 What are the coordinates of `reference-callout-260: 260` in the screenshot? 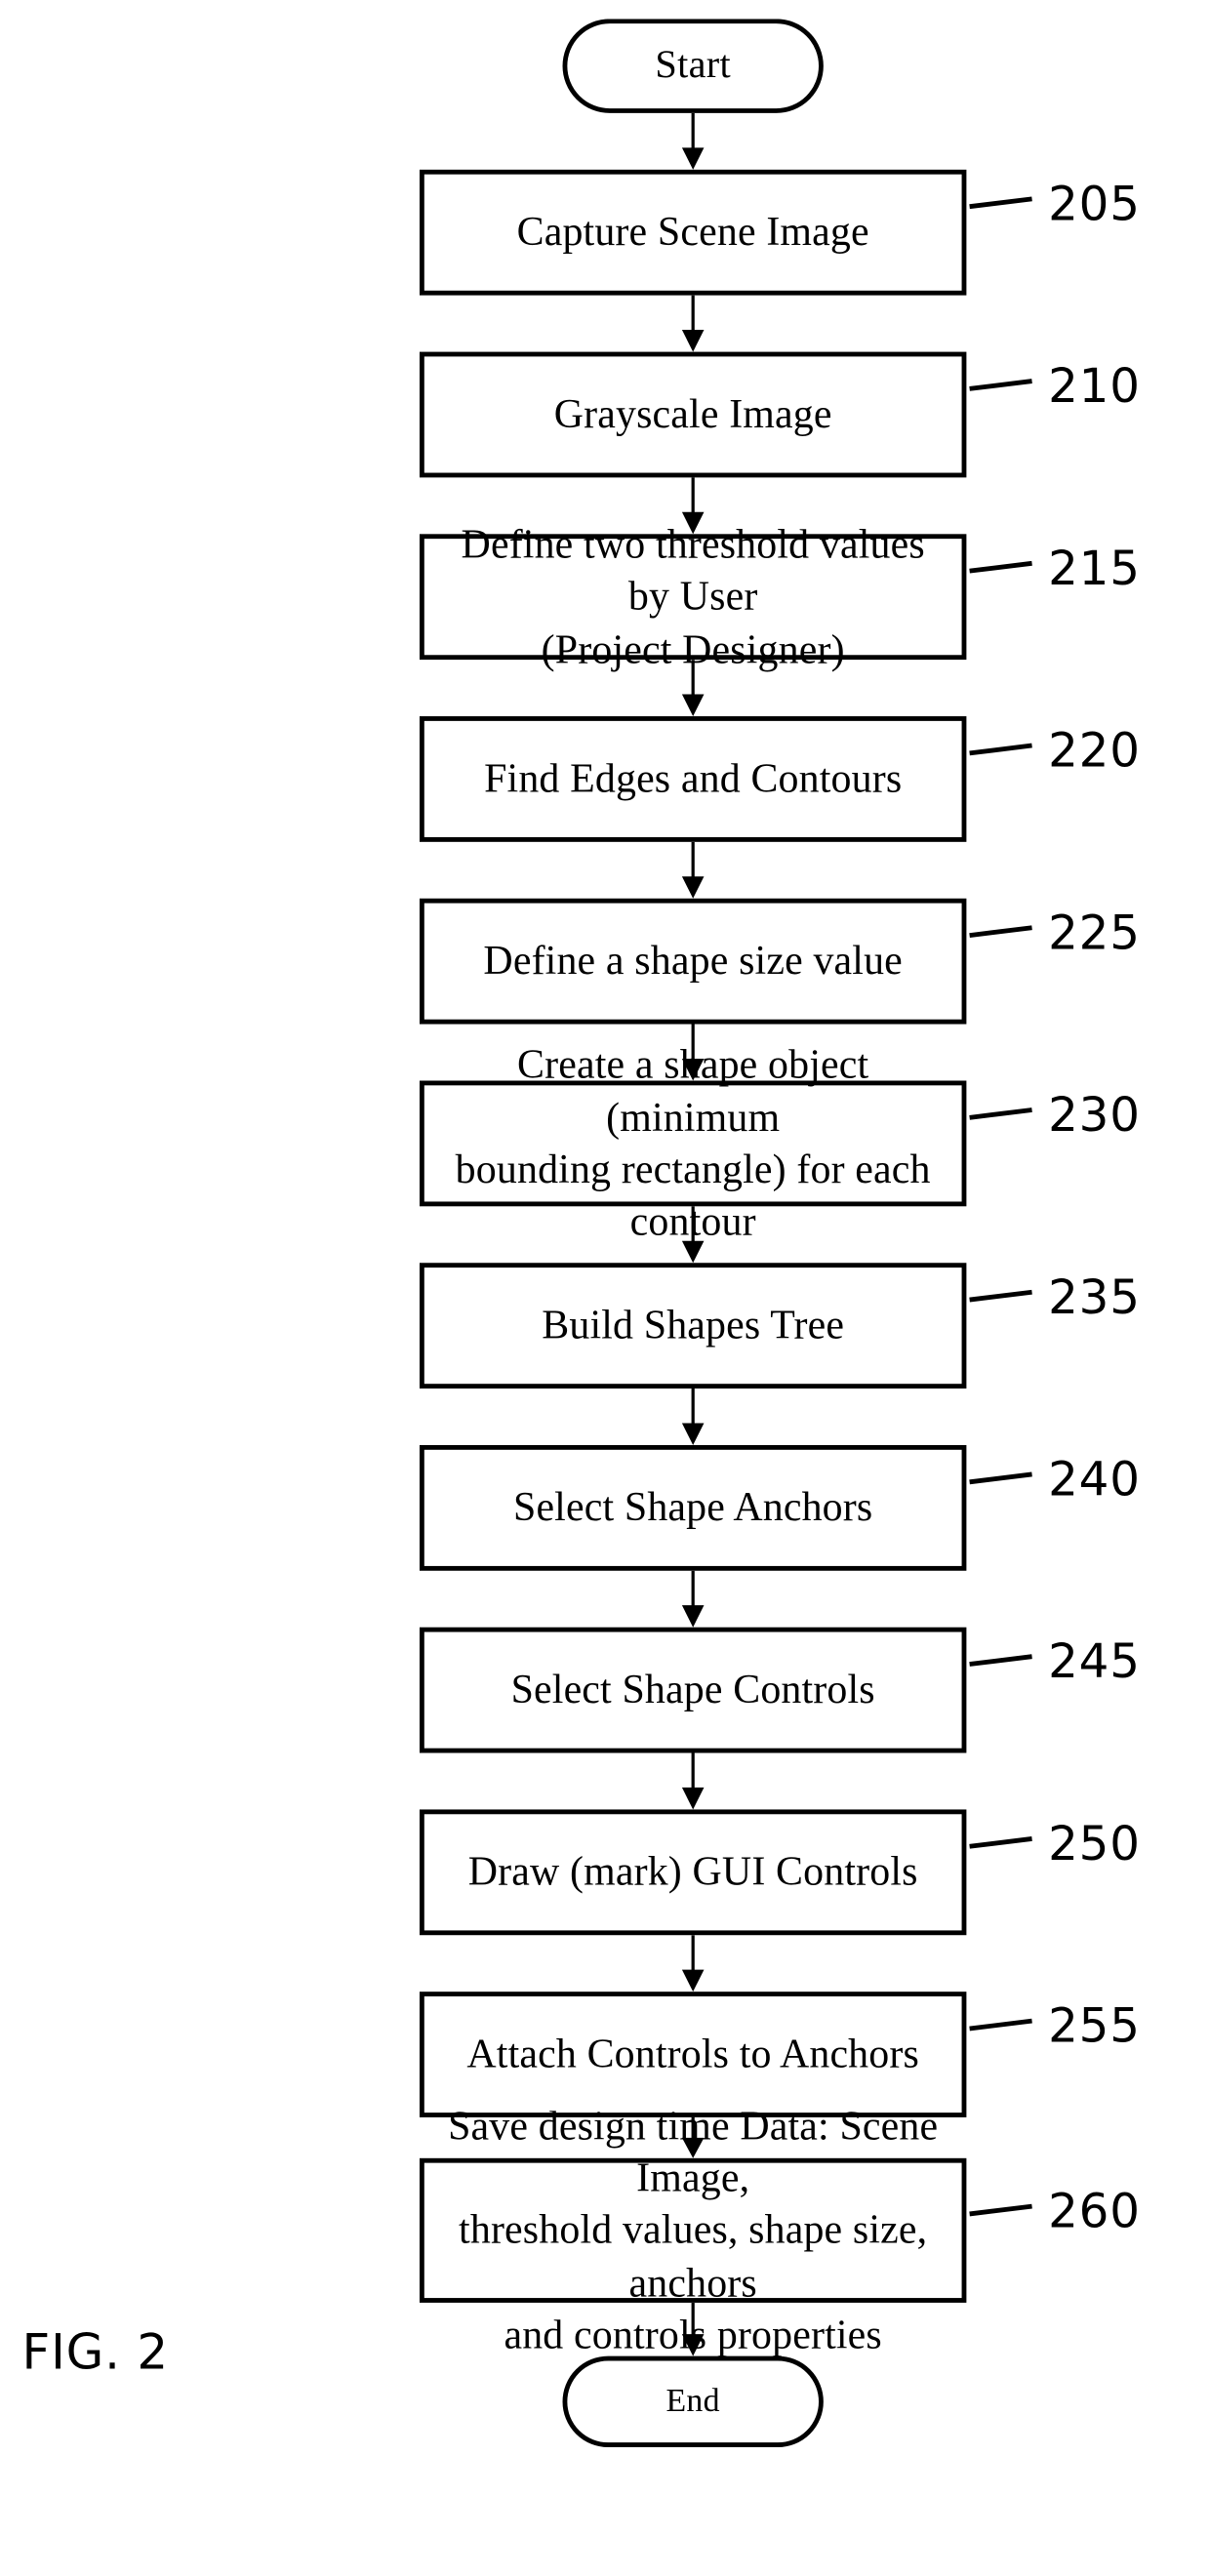 It's located at (1055, 2212).